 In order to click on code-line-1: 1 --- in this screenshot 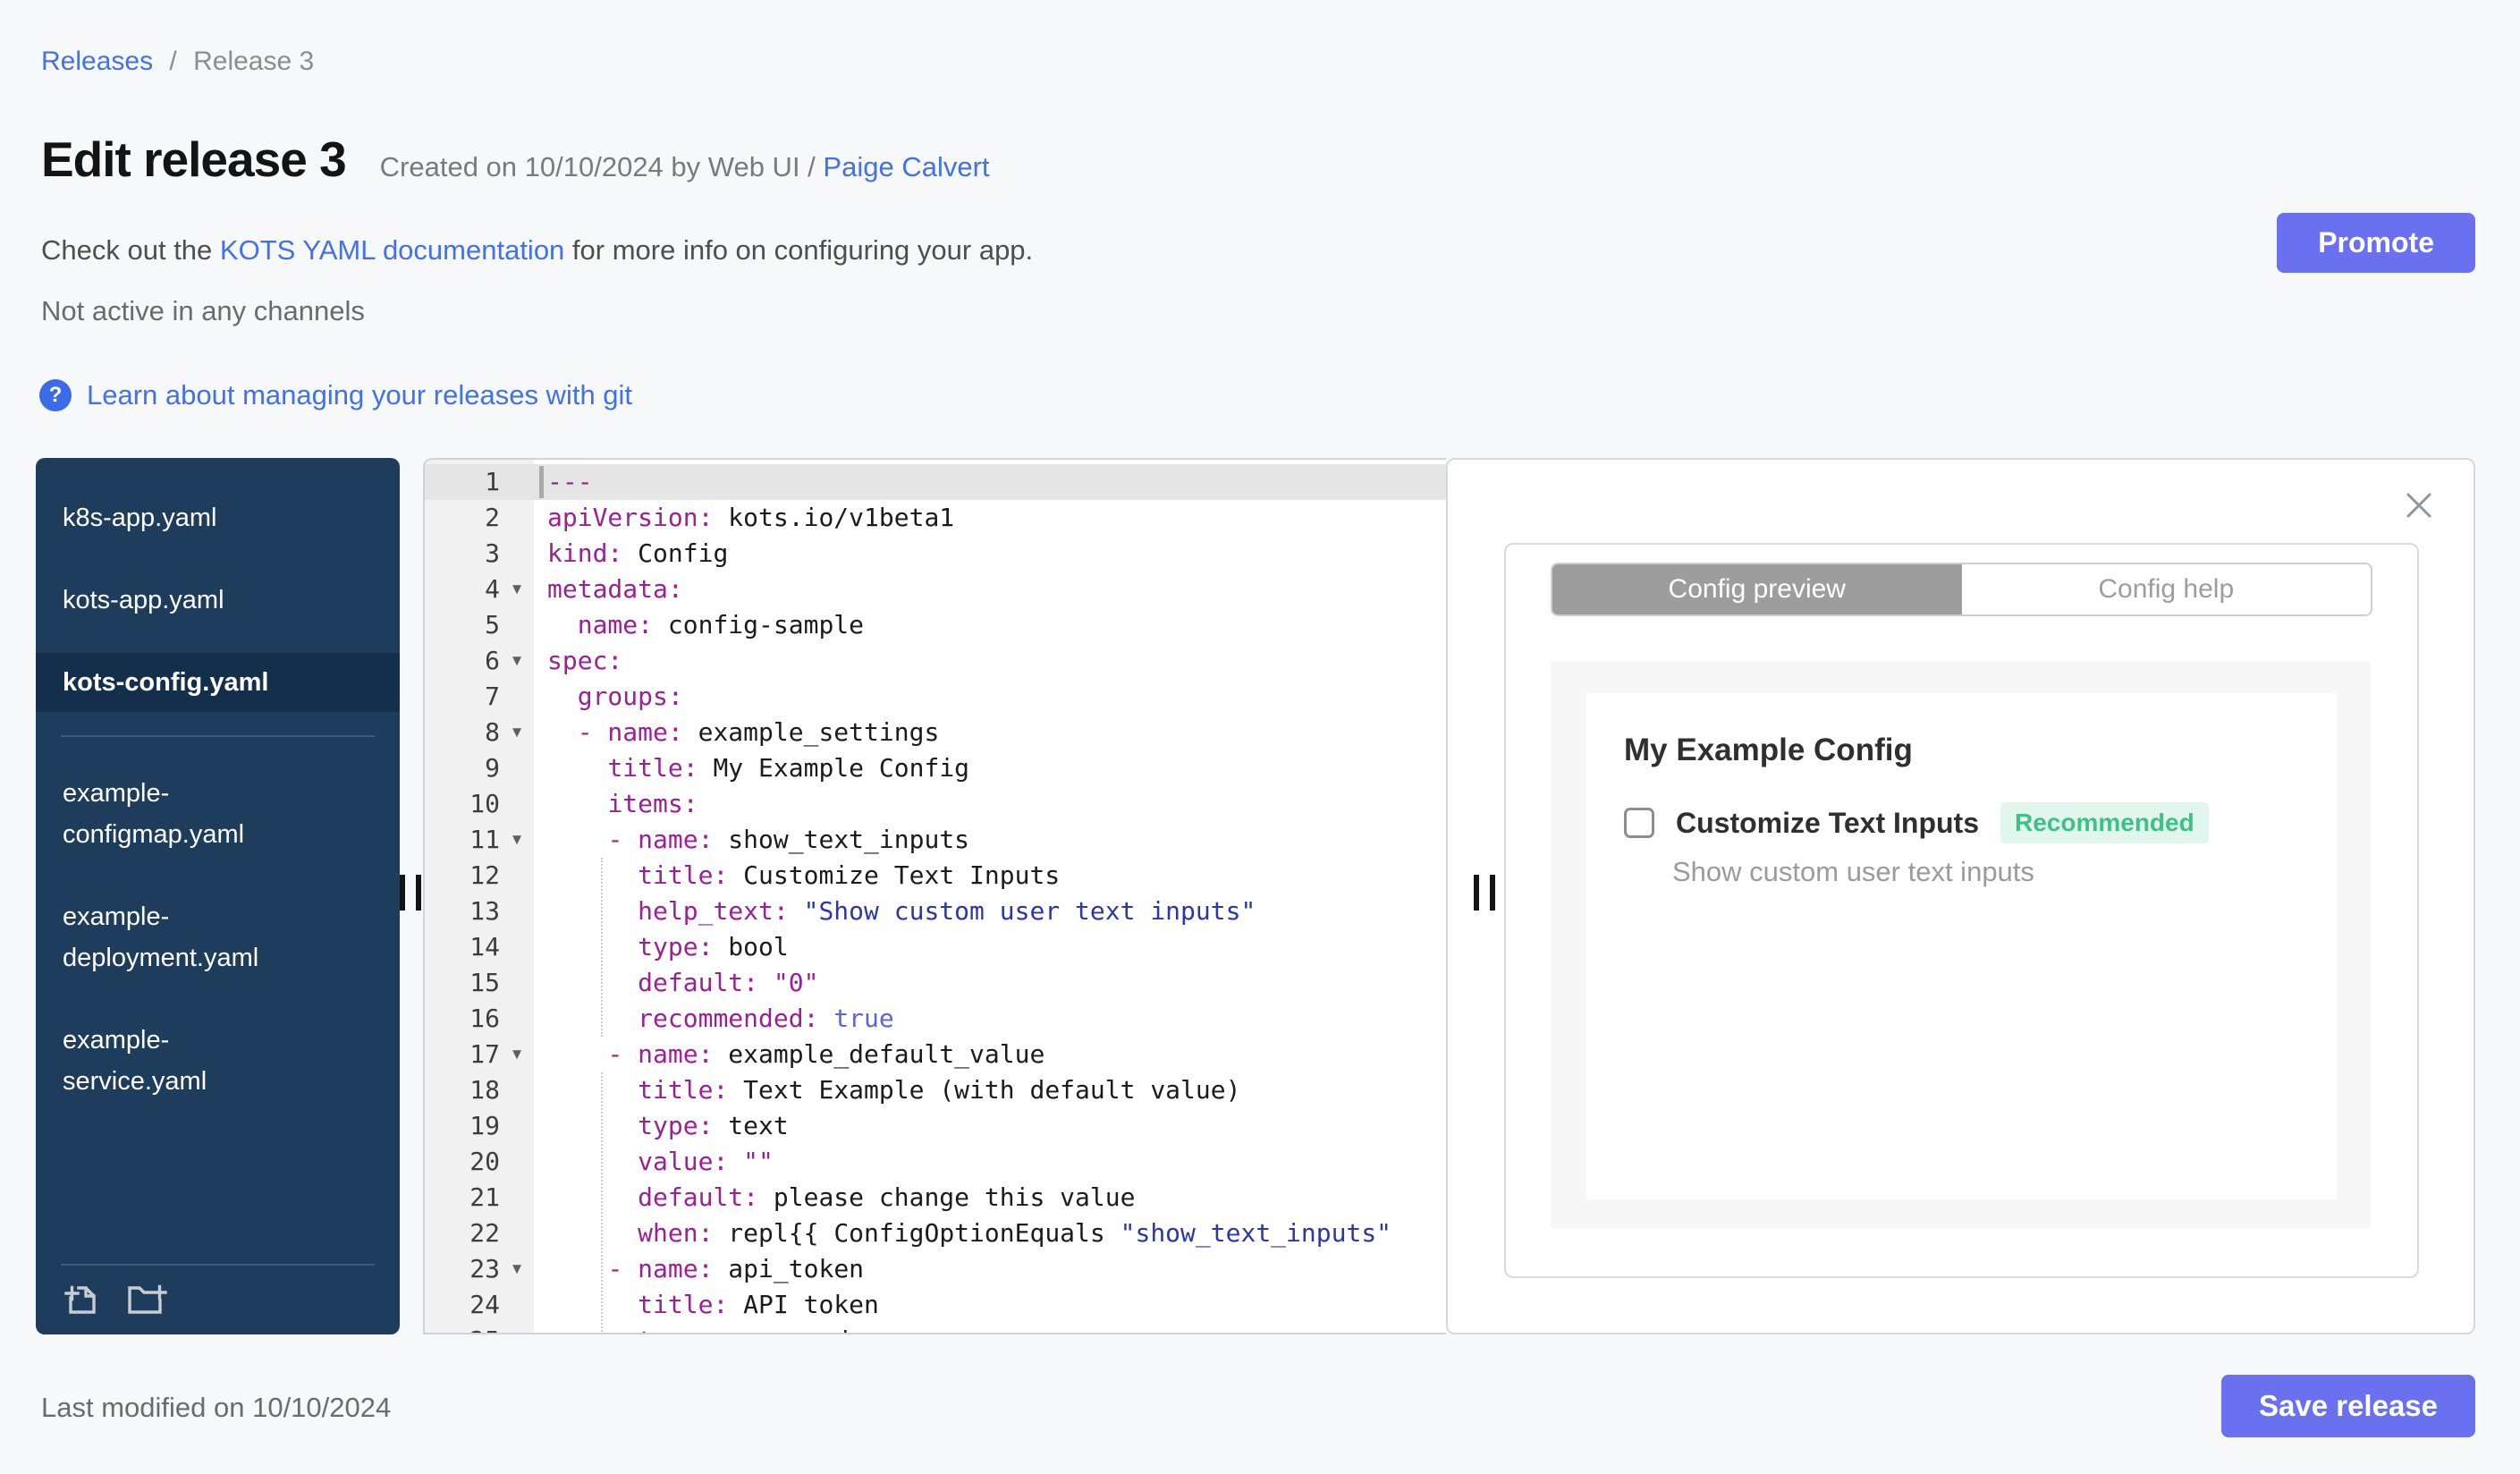, I will do `click(935, 482)`.